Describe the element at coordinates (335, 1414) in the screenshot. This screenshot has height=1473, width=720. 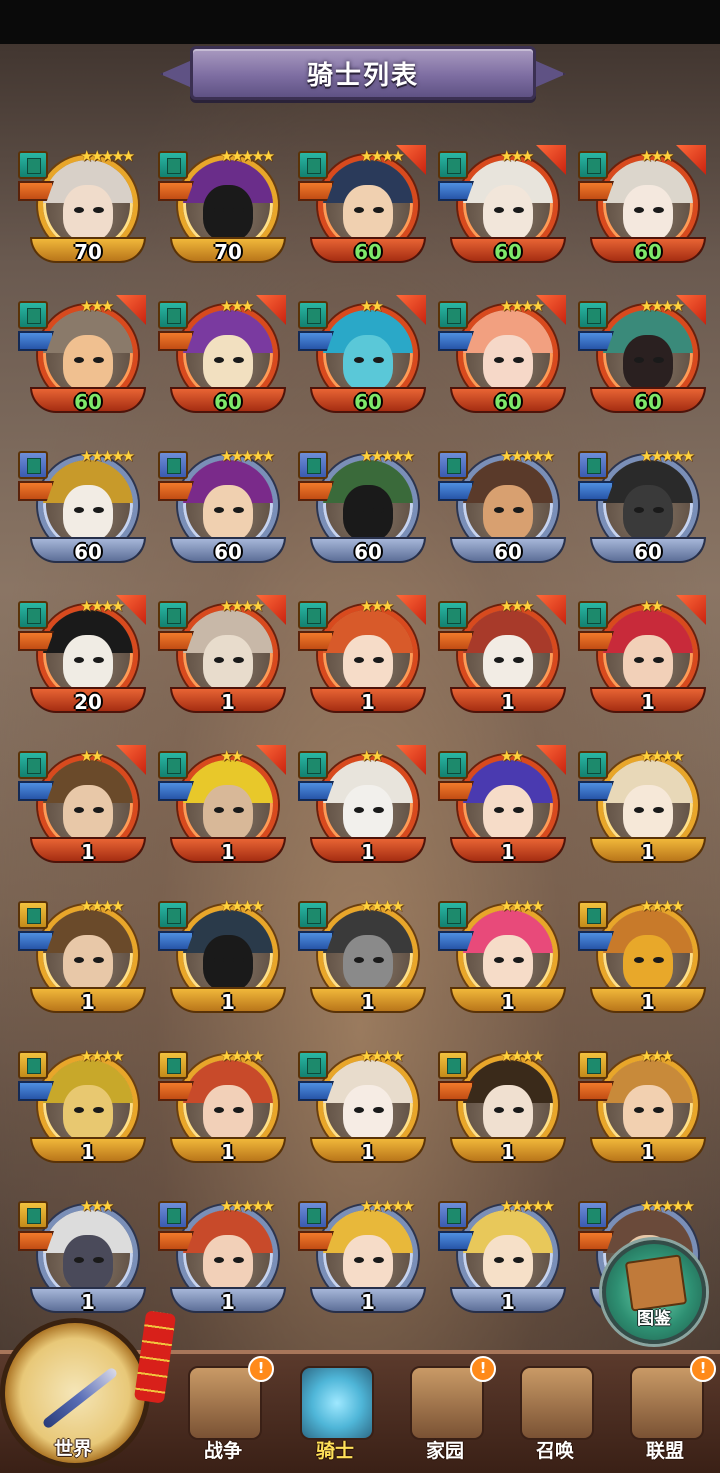
I see `nav-item-1: 骑士` at that location.